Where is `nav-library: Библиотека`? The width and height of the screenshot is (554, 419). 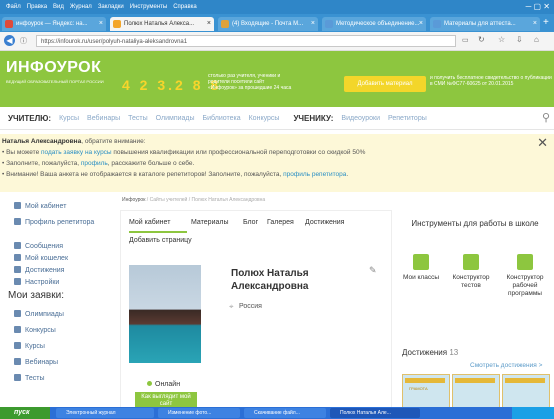
nav-library: Библиотека is located at coordinates (222, 118).